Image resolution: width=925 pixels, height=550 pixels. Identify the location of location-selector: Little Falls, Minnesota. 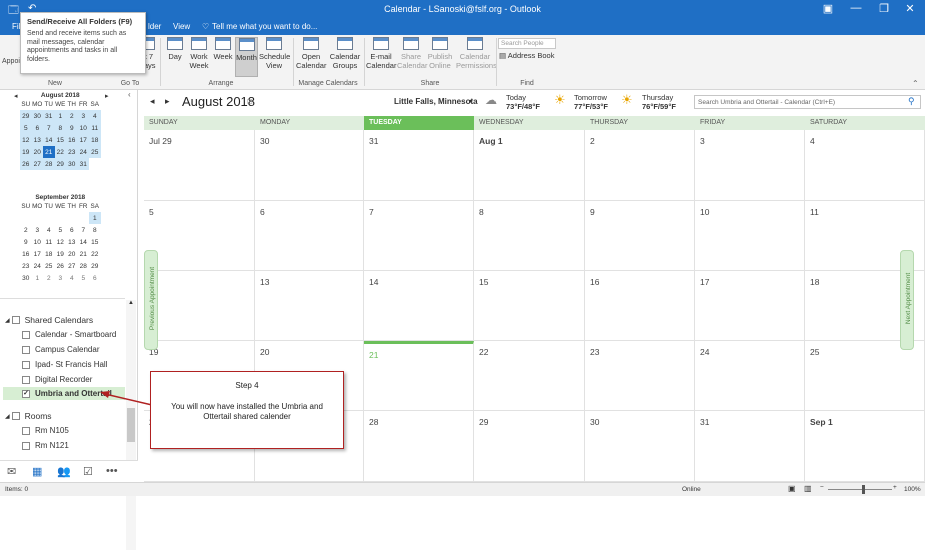
(436, 101).